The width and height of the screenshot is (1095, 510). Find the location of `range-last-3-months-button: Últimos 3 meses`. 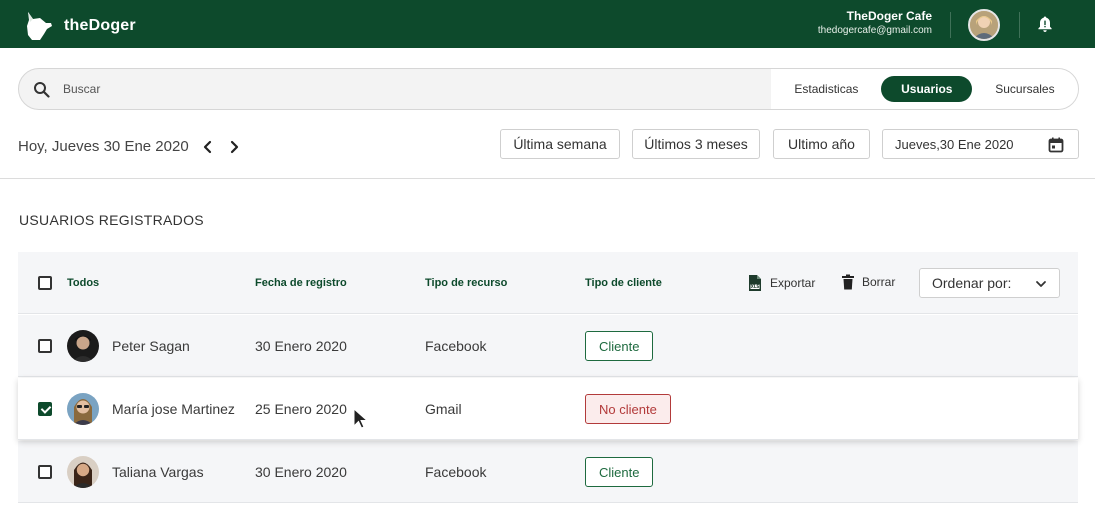

range-last-3-months-button: Últimos 3 meses is located at coordinates (696, 144).